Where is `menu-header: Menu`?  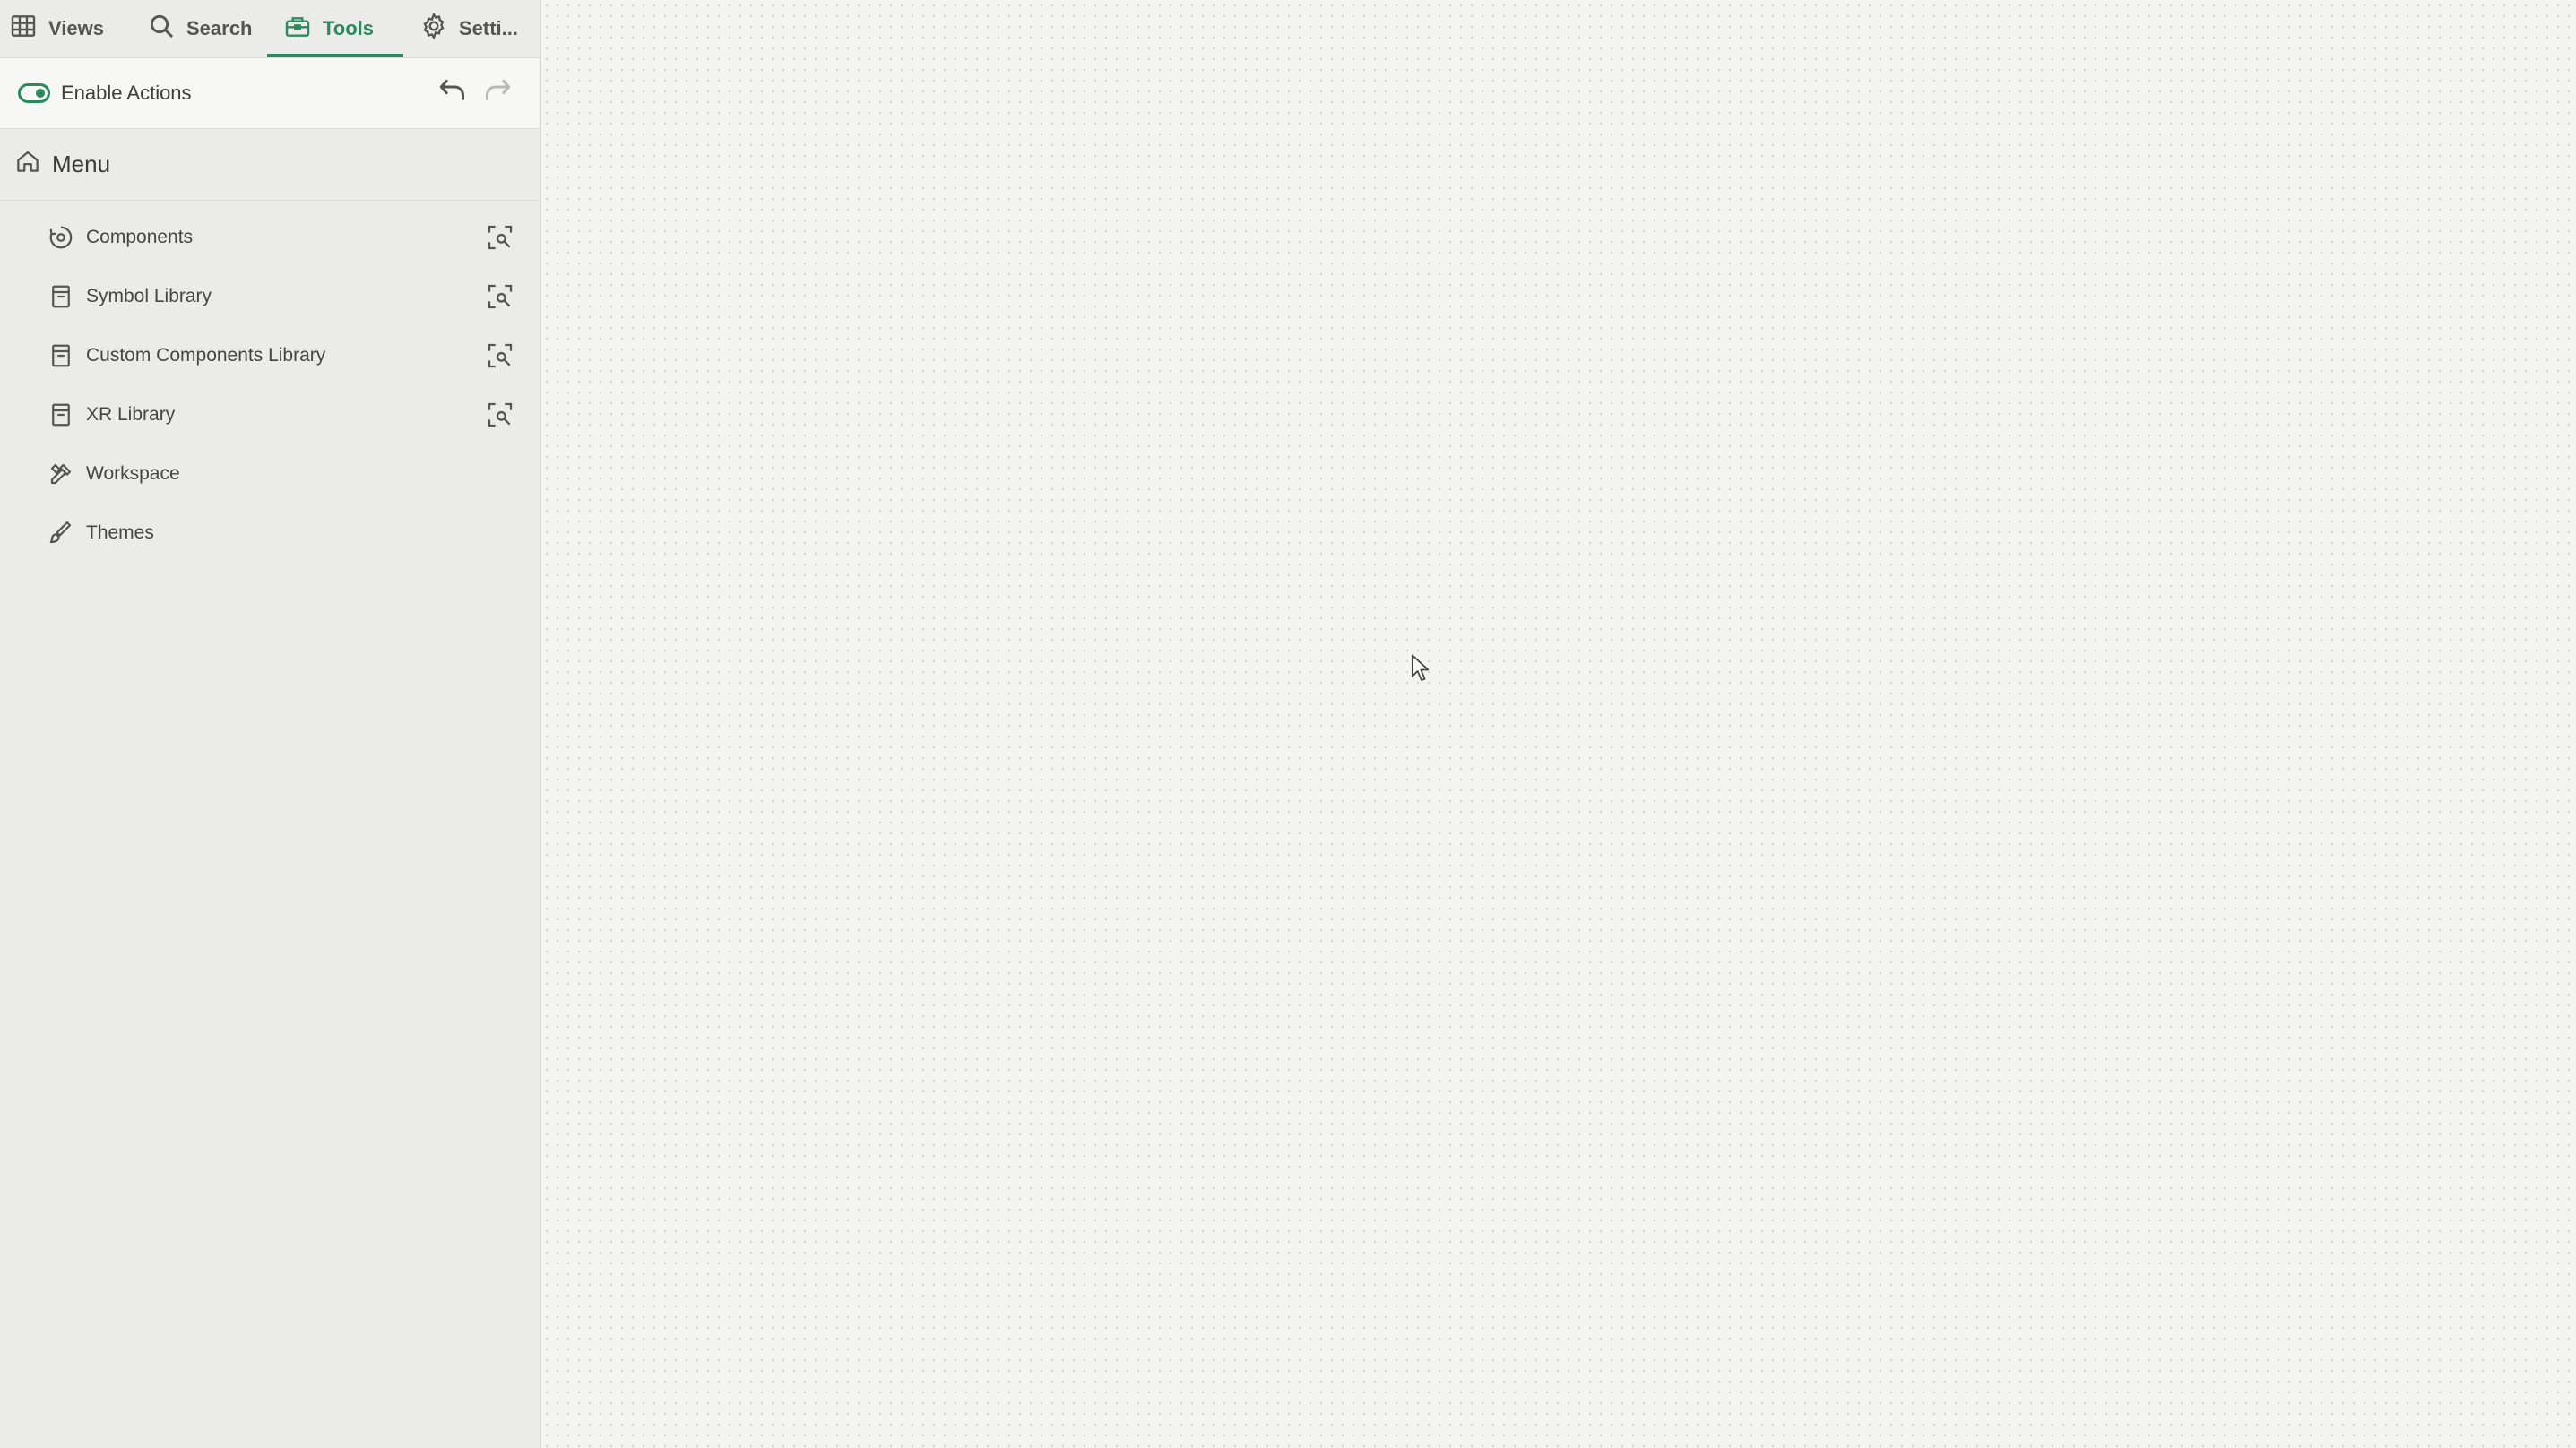
menu-header: Menu is located at coordinates (270, 165).